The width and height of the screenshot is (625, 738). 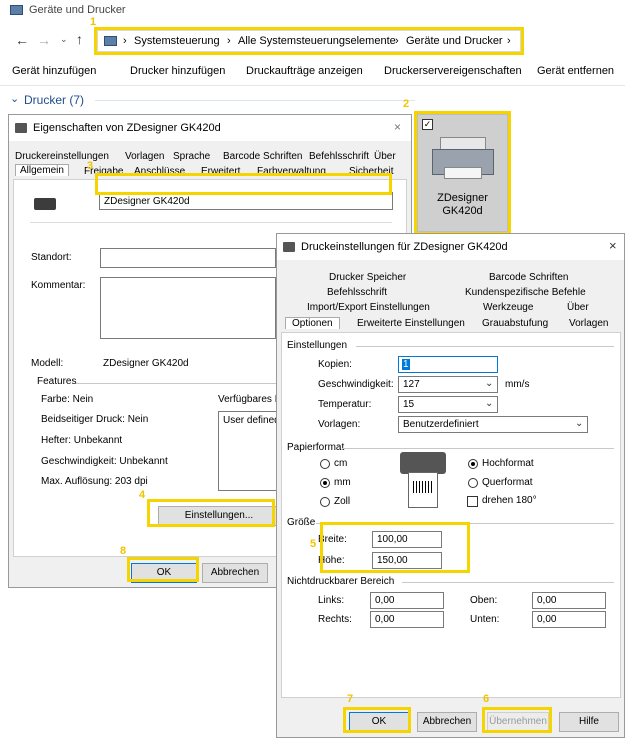 What do you see at coordinates (453, 71) in the screenshot?
I see `server-properties-button: Druckerservereigenschaften` at bounding box center [453, 71].